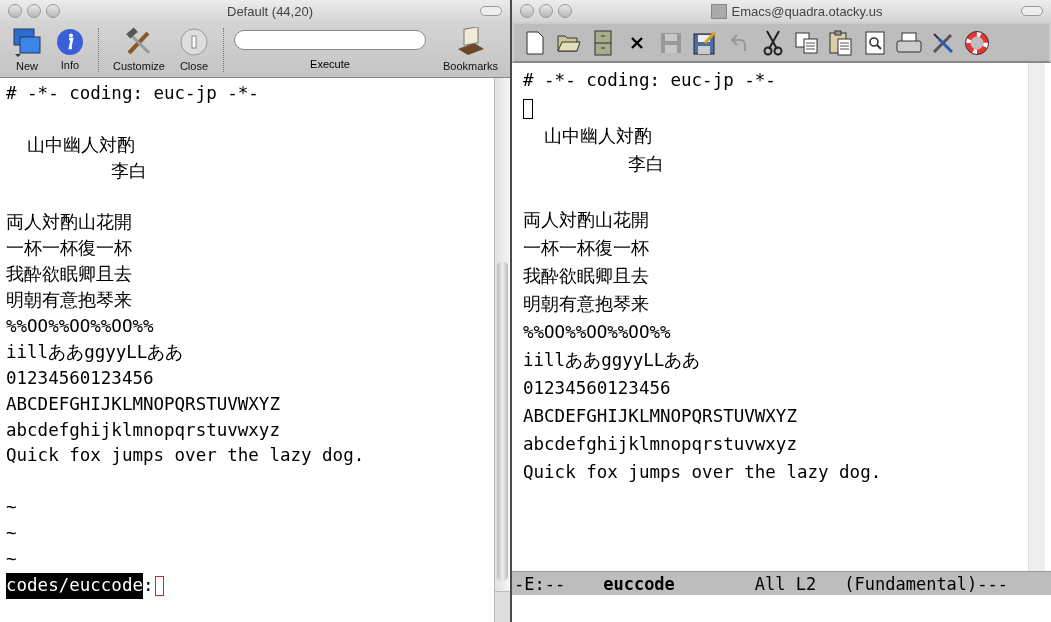 Image resolution: width=1051 pixels, height=622 pixels. I want to click on buffer-name: euccode, so click(639, 583).